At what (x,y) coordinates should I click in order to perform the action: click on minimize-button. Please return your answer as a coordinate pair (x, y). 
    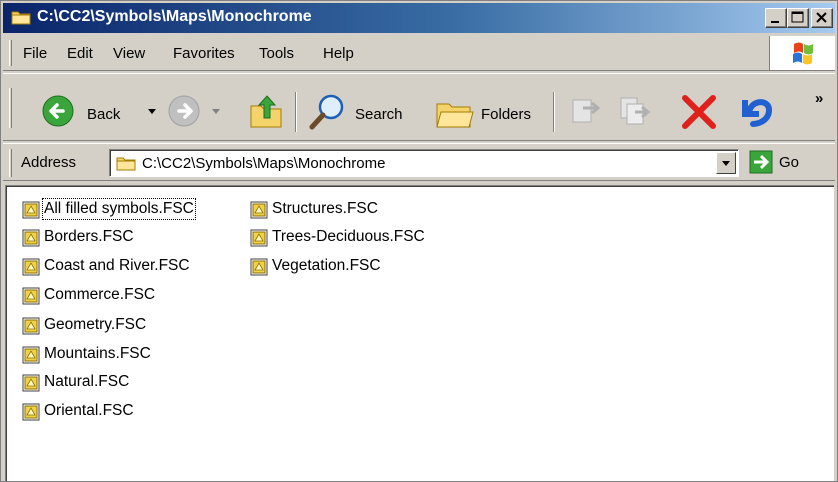
    Looking at the image, I should click on (776, 18).